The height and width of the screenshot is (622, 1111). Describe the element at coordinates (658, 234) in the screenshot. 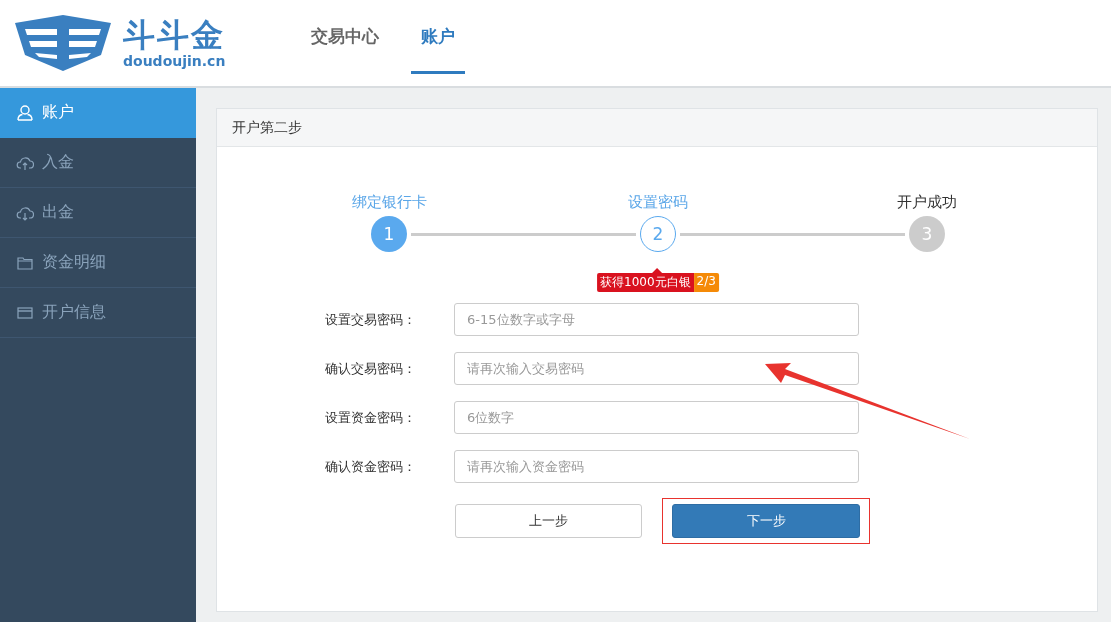

I see `step-circle: 2` at that location.